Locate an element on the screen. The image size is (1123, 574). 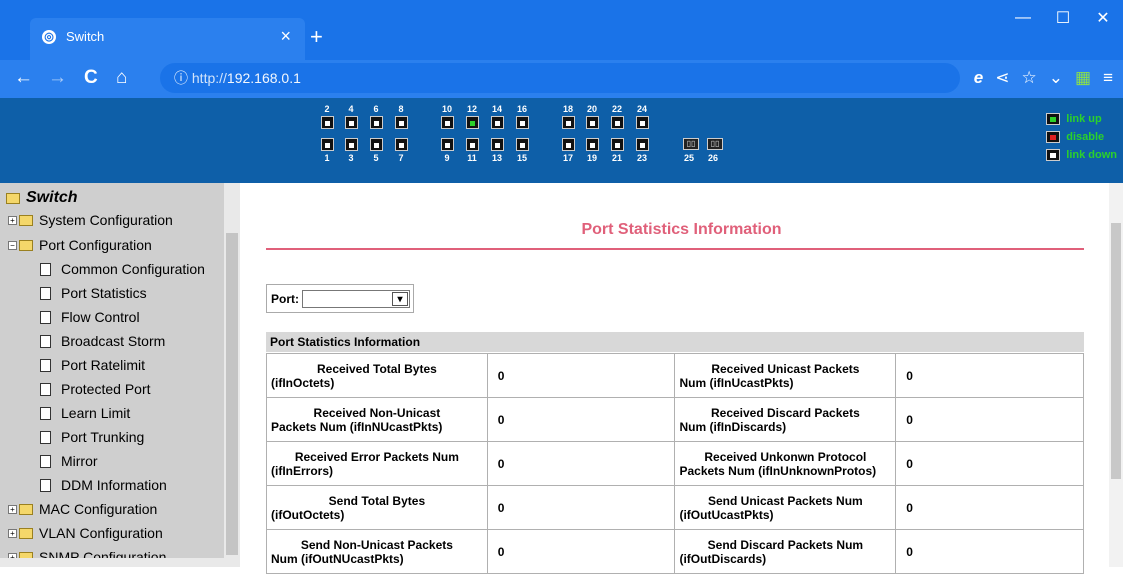
folder-open-icon is located at coordinates (13, 198).